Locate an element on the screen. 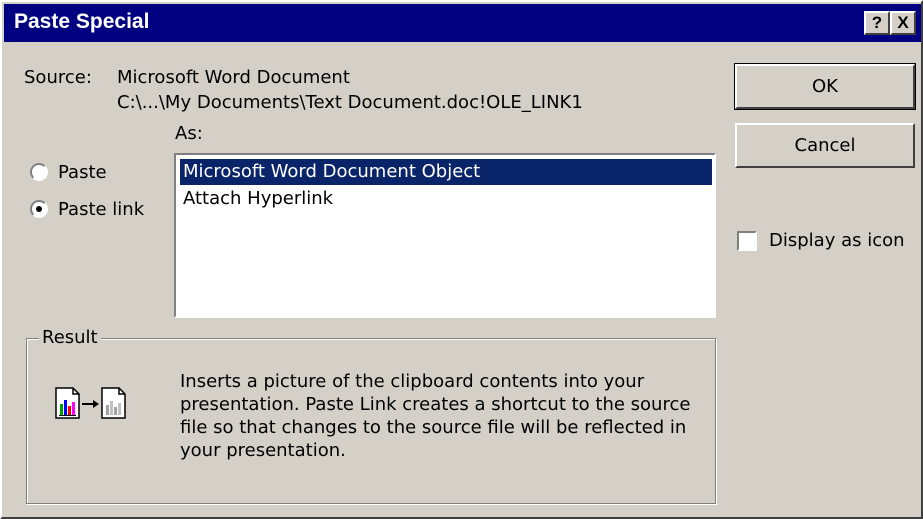  clipboard-chart-icon is located at coordinates (67, 403).